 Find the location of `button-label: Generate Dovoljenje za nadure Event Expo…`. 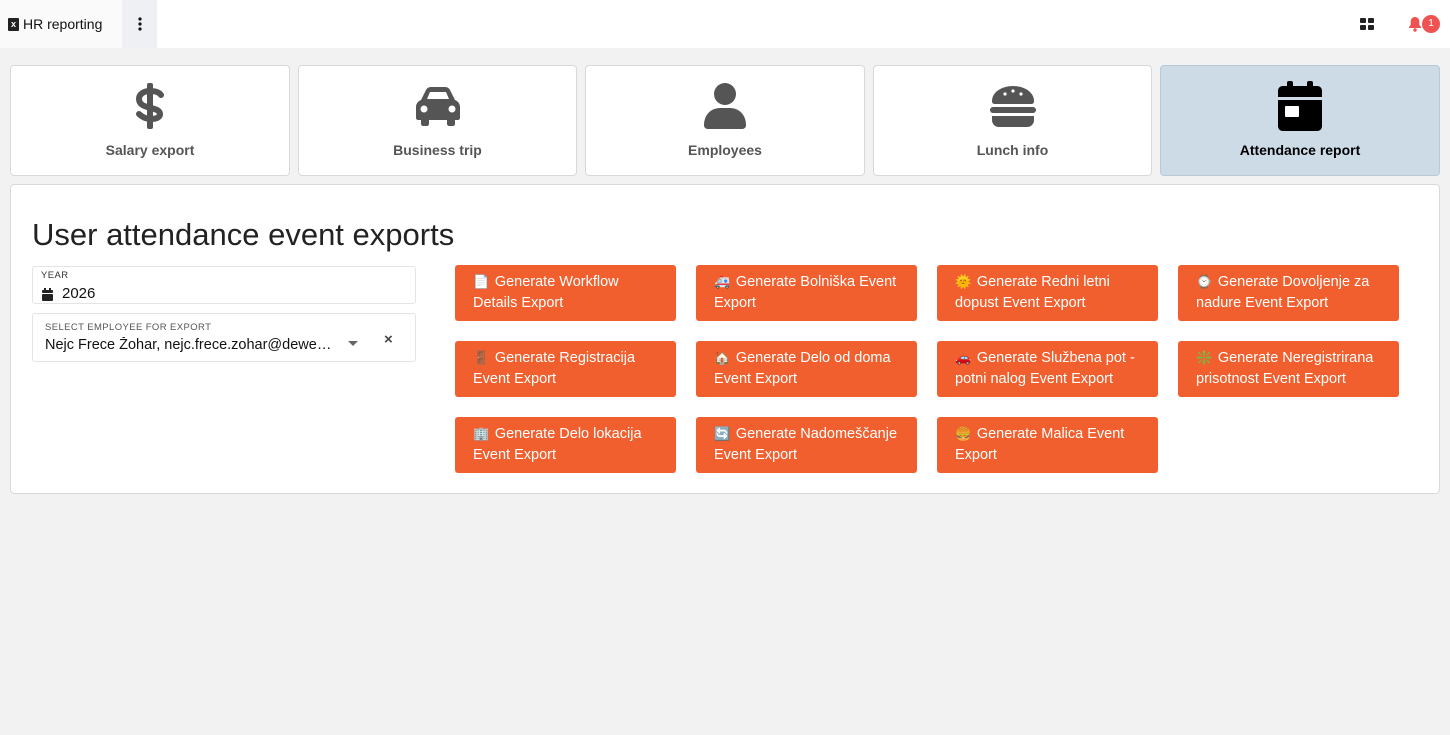

button-label: Generate Dovoljenje za nadure Event Expo… is located at coordinates (1283, 292).